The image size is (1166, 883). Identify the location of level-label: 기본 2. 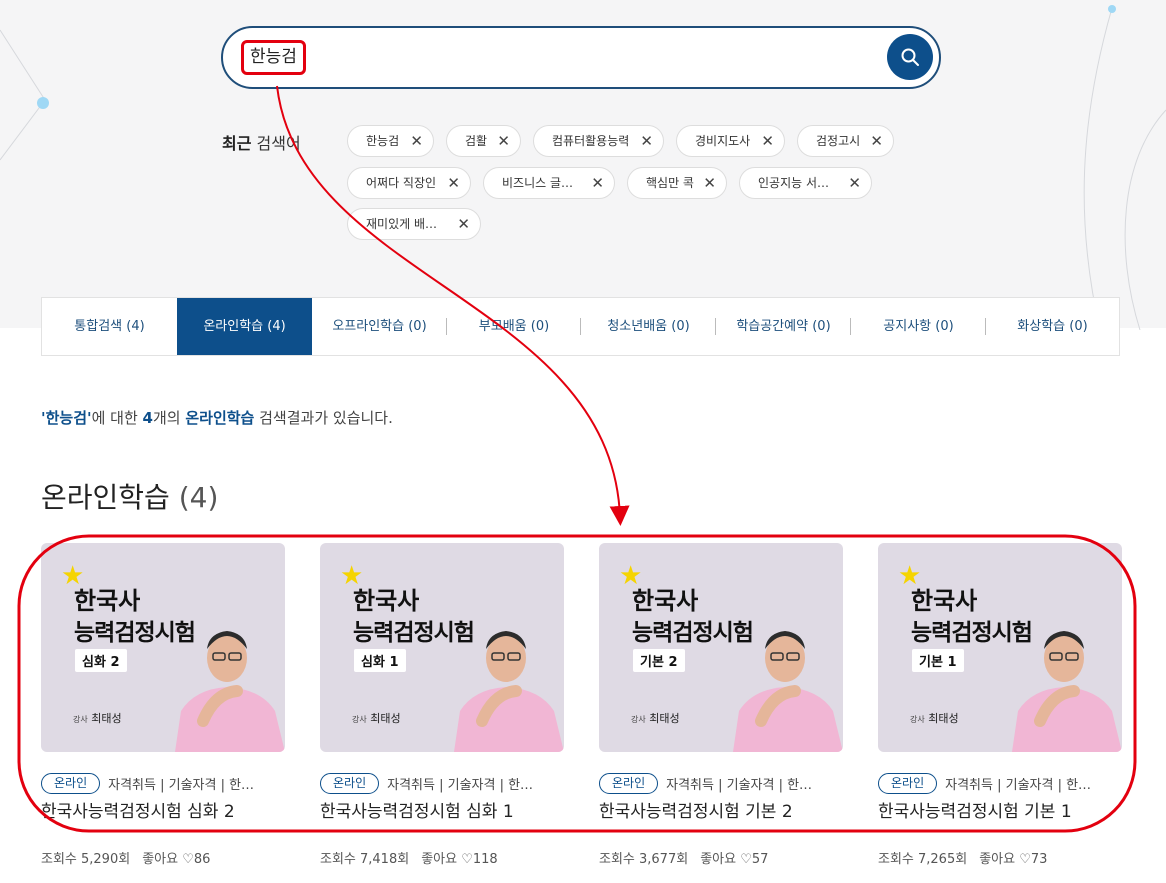
(659, 660).